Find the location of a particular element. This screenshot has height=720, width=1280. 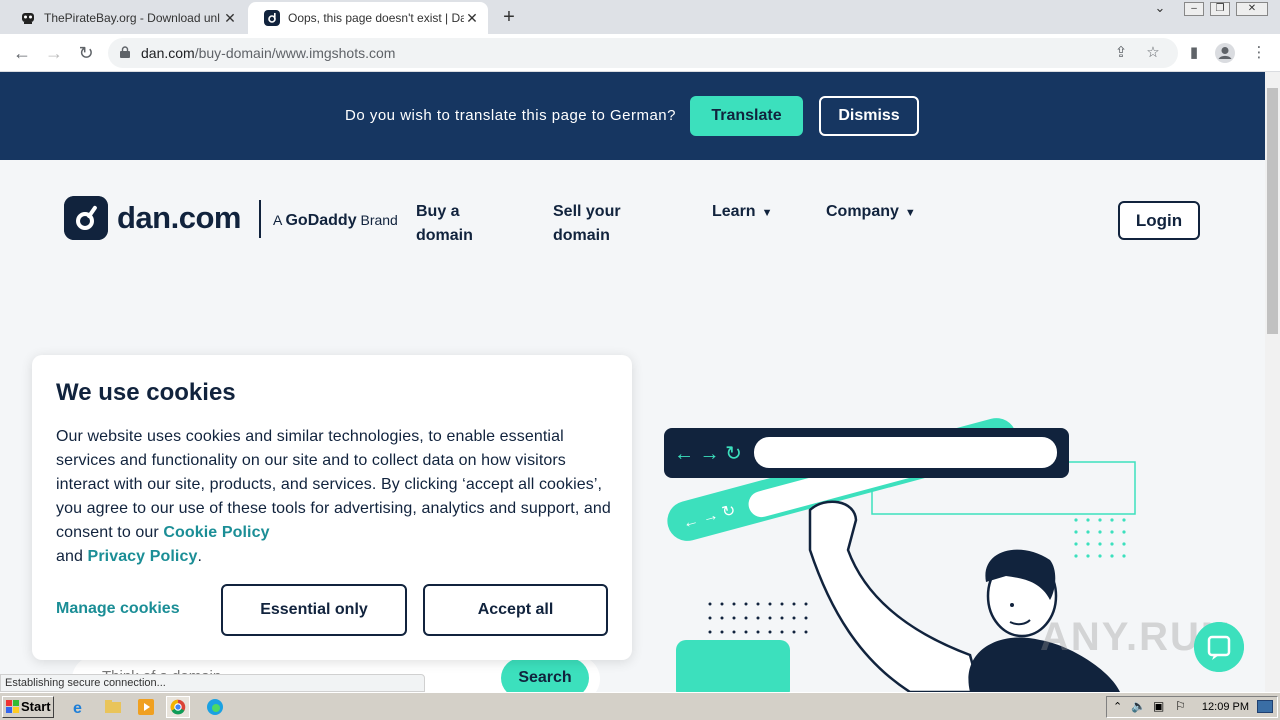

nav-sell-line1: Sell your is located at coordinates (587, 211).